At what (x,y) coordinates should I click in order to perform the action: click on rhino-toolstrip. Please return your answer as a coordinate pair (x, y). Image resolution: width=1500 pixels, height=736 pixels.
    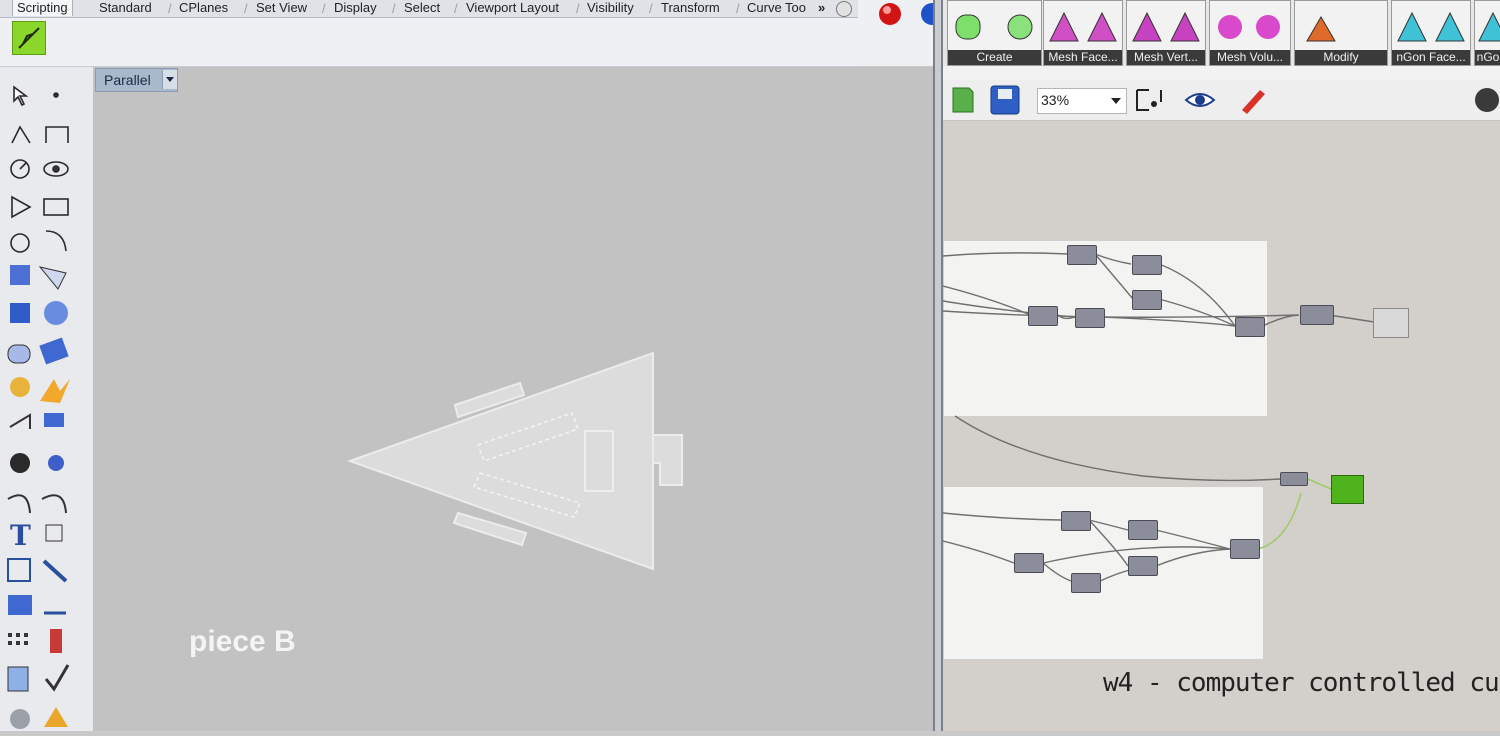
    Looking at the image, I should click on (429, 42).